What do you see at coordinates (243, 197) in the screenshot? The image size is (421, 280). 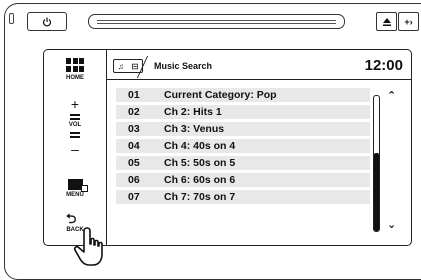 I see `list-item: 07 Ch 7: 70s on 7` at bounding box center [243, 197].